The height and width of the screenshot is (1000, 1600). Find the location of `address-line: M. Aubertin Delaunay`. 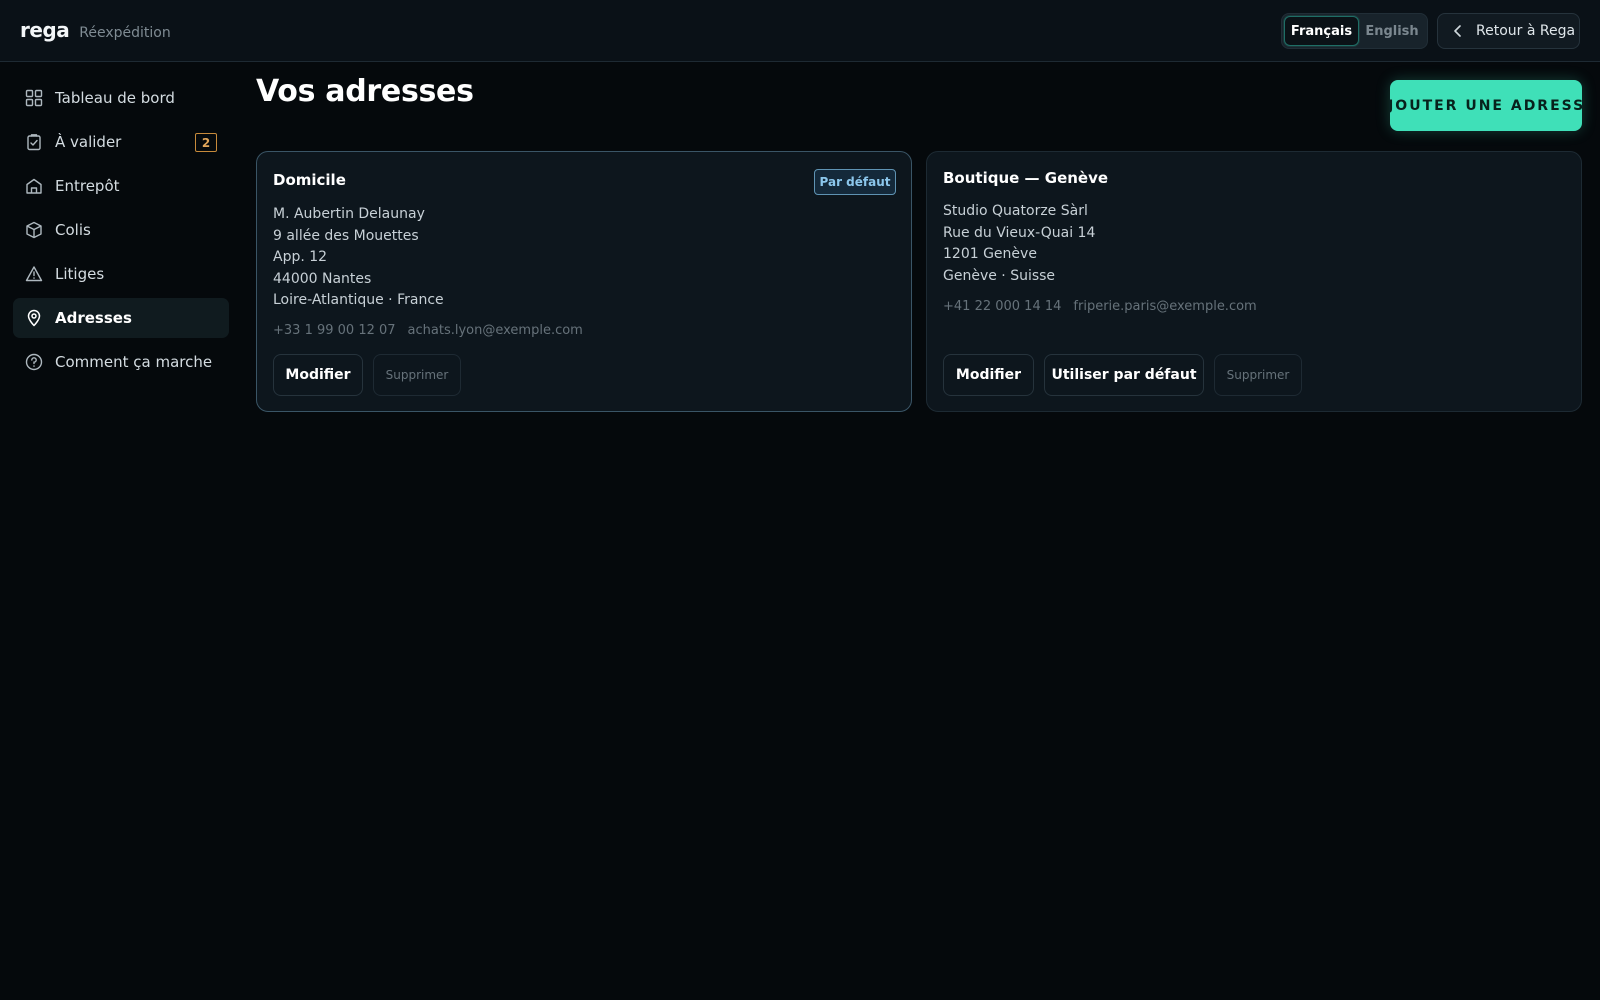

address-line: M. Aubertin Delaunay is located at coordinates (349, 214).